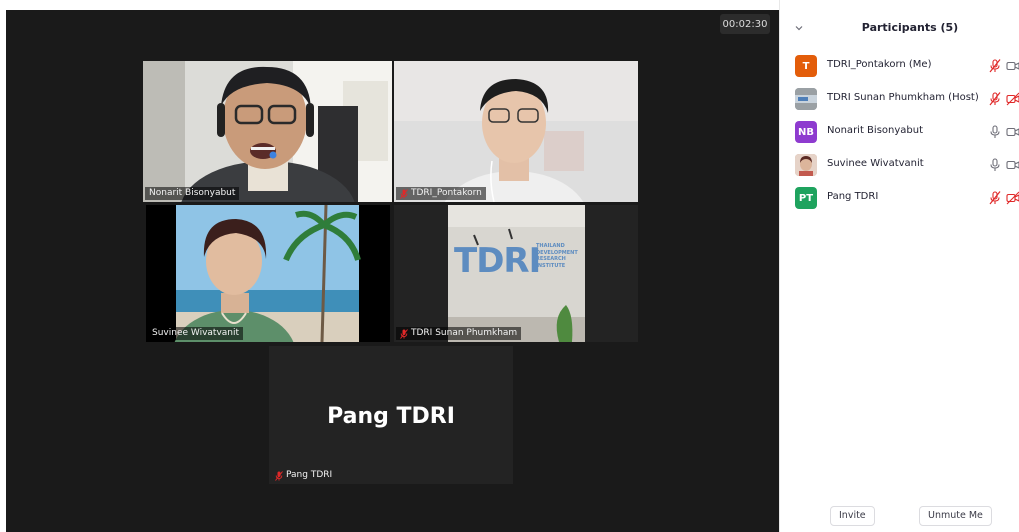 The width and height of the screenshot is (1019, 532). I want to click on avatar-initials: PT, so click(806, 198).